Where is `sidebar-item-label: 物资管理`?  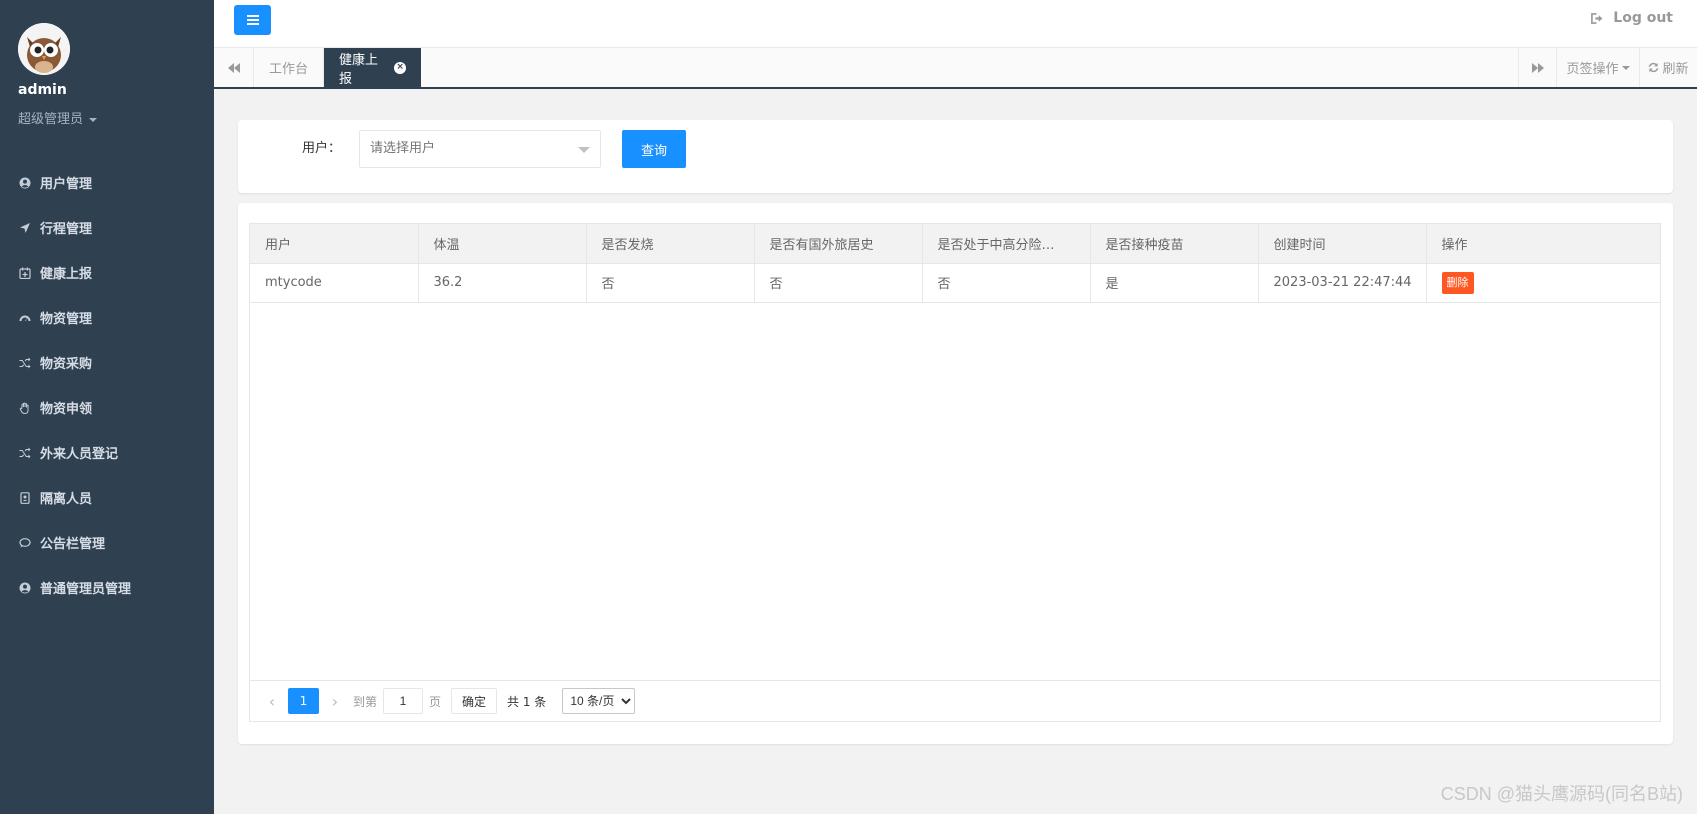
sidebar-item-label: 物资管理 is located at coordinates (66, 319).